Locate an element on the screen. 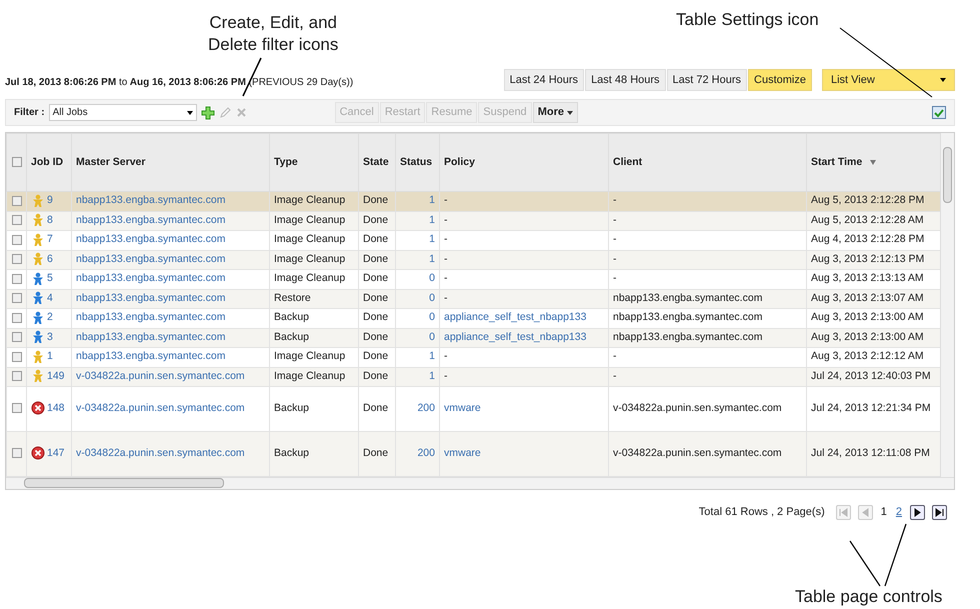 Image resolution: width=980 pixels, height=609 pixels. table-row: 8 nbapp133.engba.symantec.com Image Cleanup Done 1 - - Aug 5, 2013 2:12:28 AM is located at coordinates (473, 220).